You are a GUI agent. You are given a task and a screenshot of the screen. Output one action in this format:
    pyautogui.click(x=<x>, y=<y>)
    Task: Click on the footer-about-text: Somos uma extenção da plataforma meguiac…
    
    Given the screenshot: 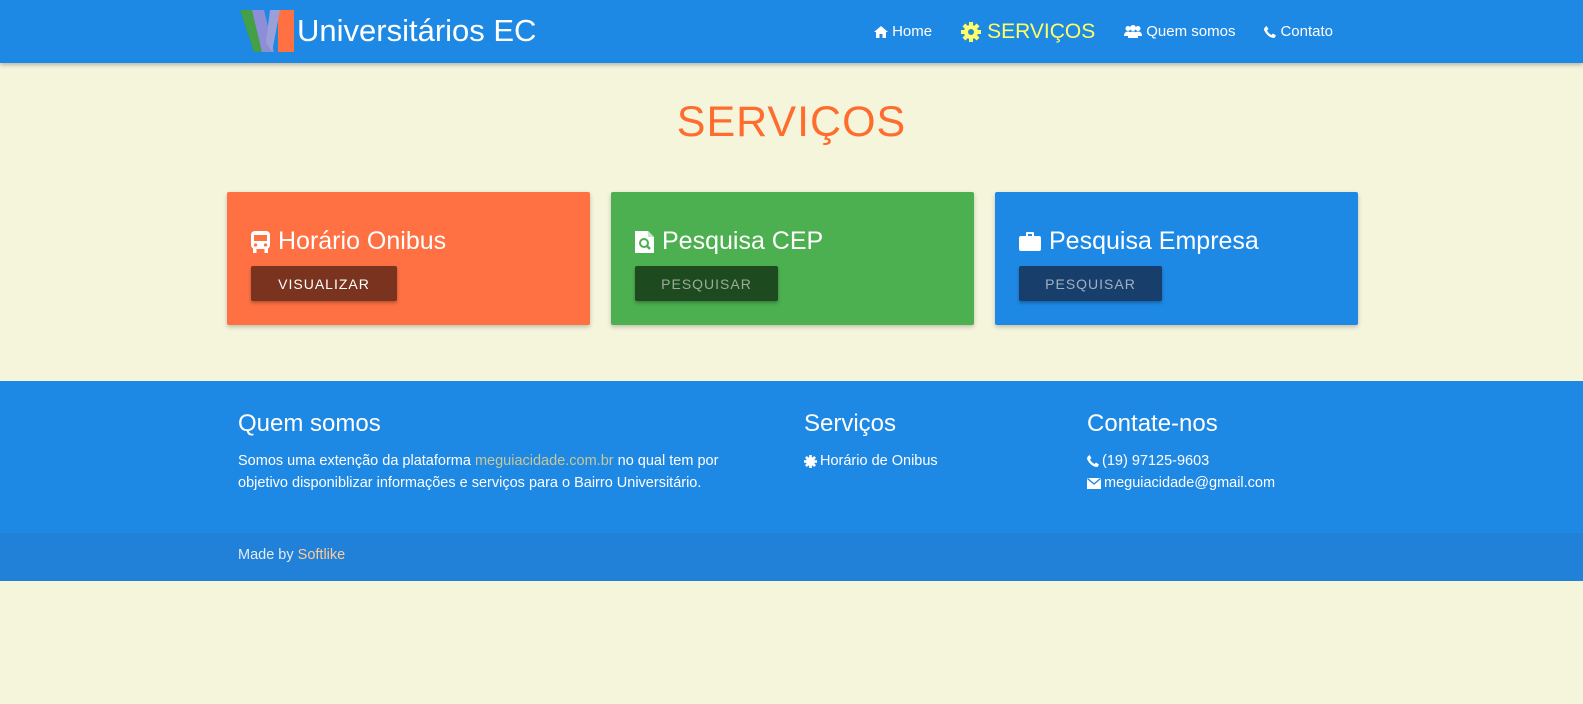 What is the action you would take?
    pyautogui.click(x=498, y=472)
    